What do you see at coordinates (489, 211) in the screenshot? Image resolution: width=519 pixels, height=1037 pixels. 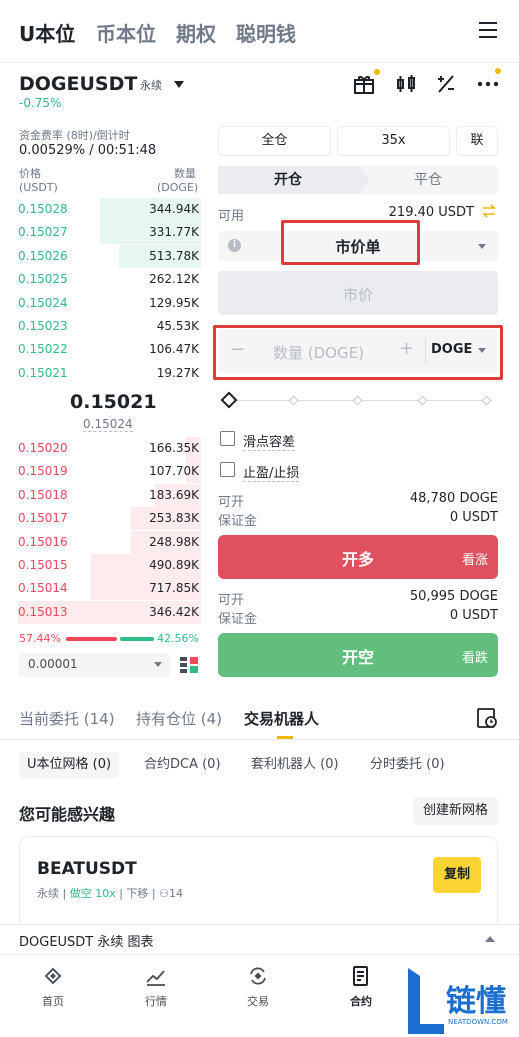 I see `transfer-icon` at bounding box center [489, 211].